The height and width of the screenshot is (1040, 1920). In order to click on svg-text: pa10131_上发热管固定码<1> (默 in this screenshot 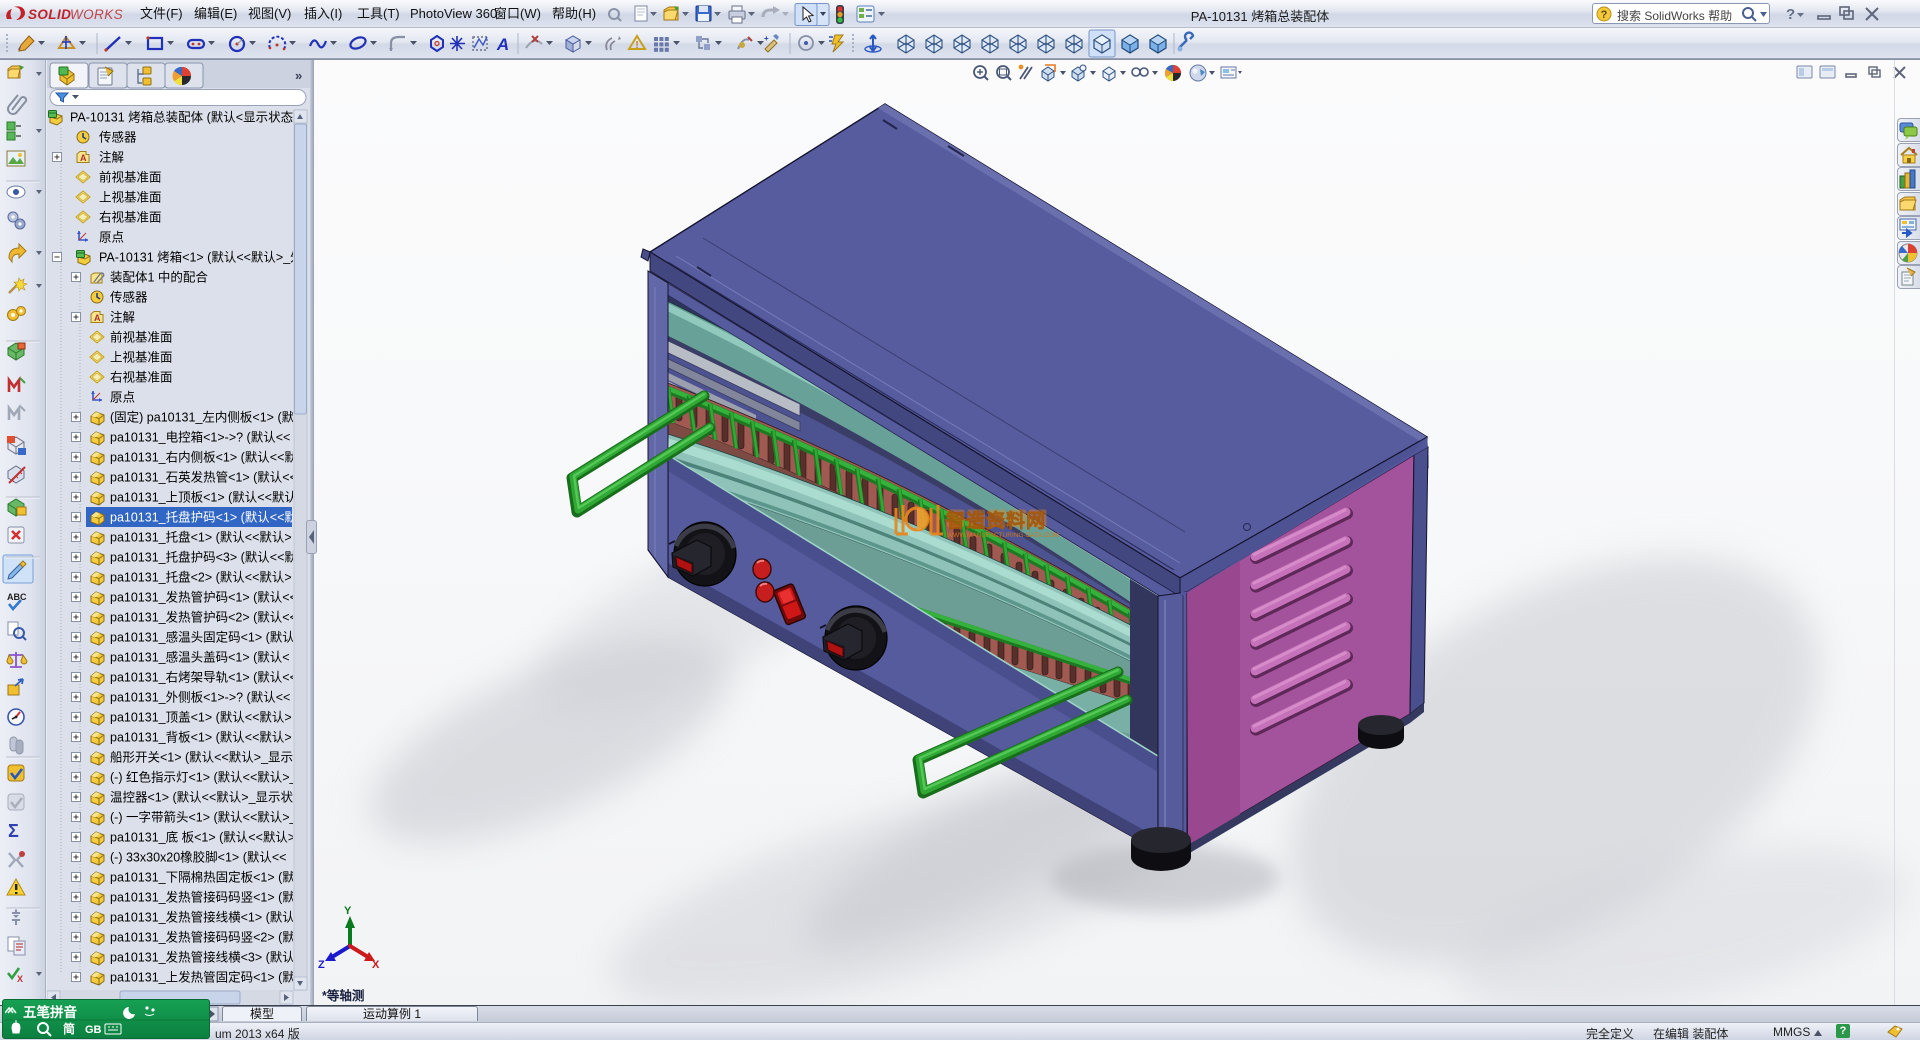, I will do `click(202, 977)`.